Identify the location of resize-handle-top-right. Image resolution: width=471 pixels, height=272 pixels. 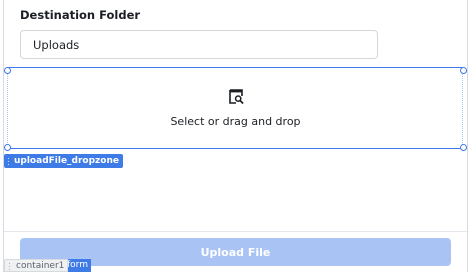
(463, 70).